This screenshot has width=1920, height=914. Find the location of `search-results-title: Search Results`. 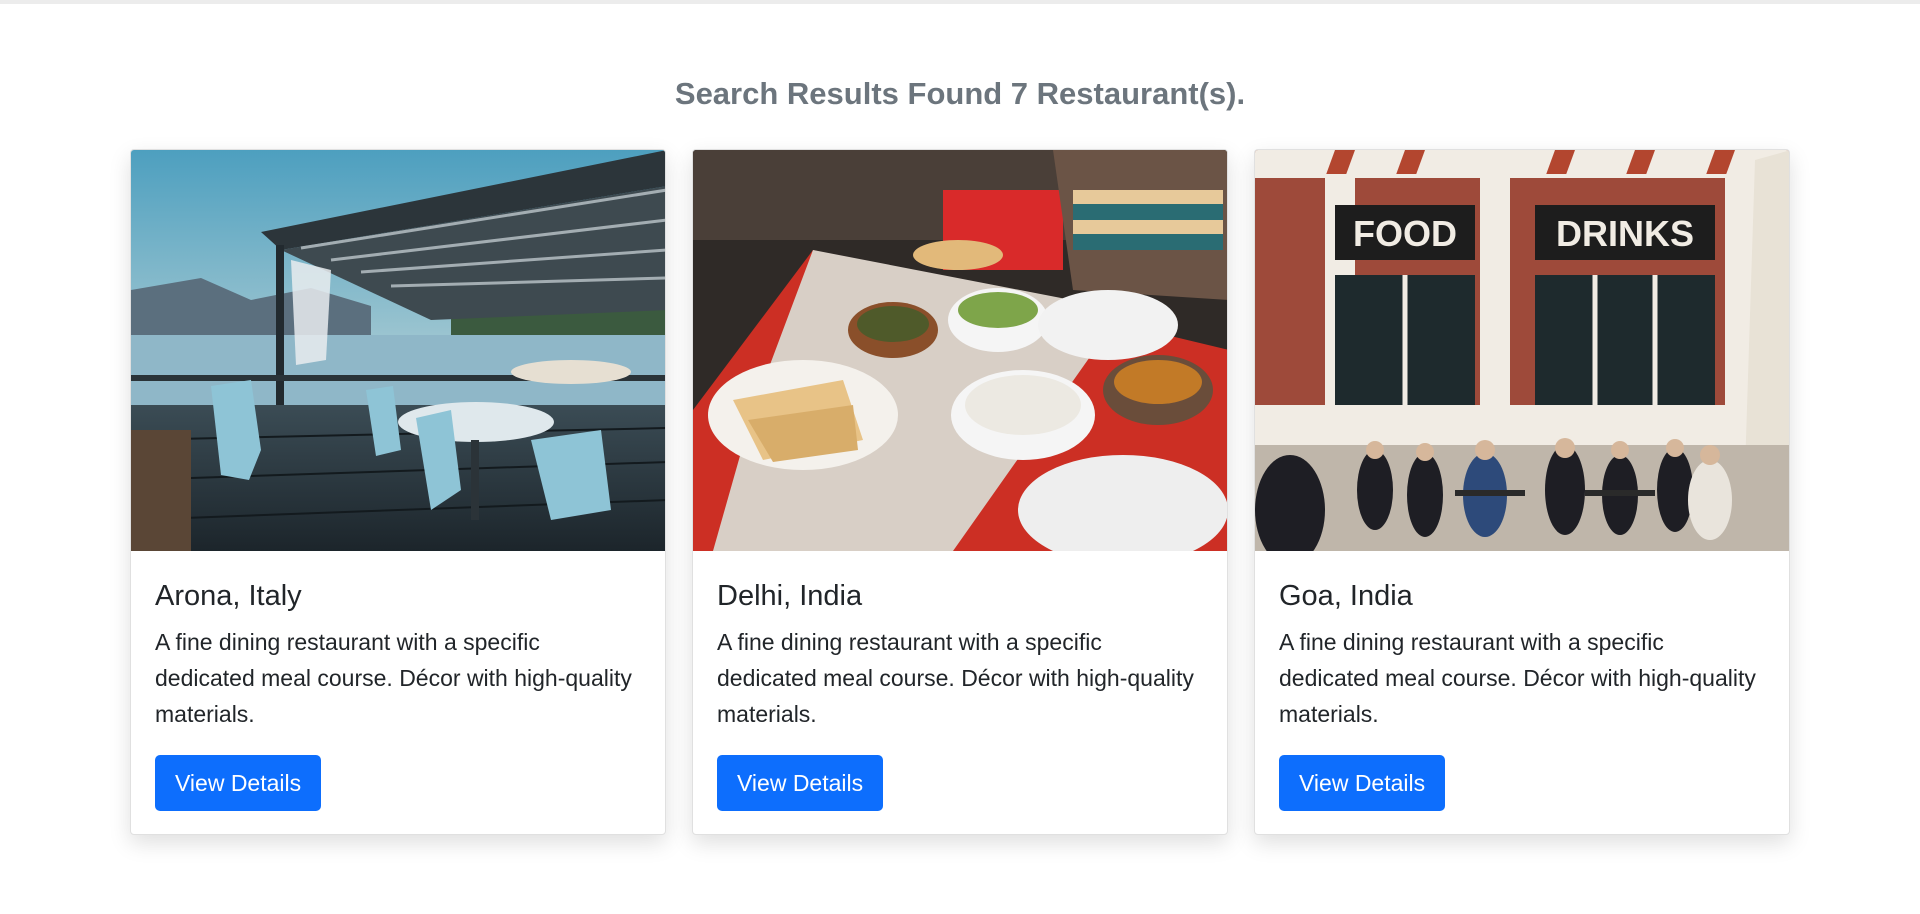

search-results-title: Search Results is located at coordinates (786, 93).